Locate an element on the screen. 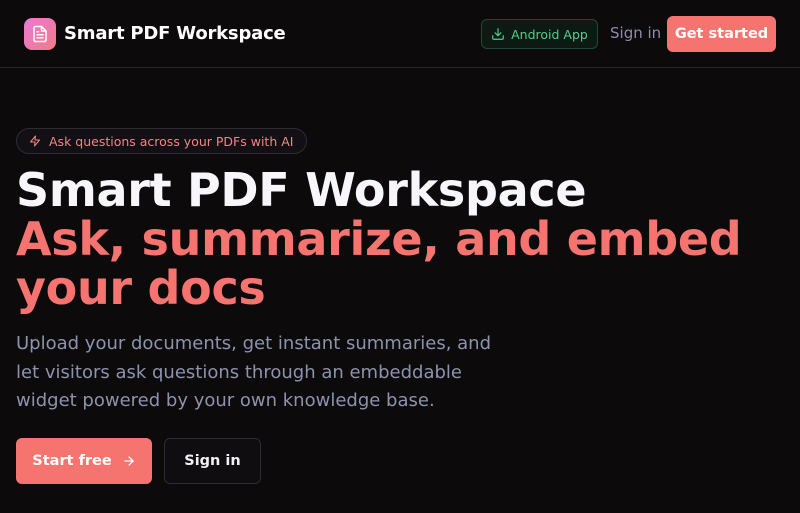  feature-badge: Ask questions across your PDFs with AI is located at coordinates (162, 141).